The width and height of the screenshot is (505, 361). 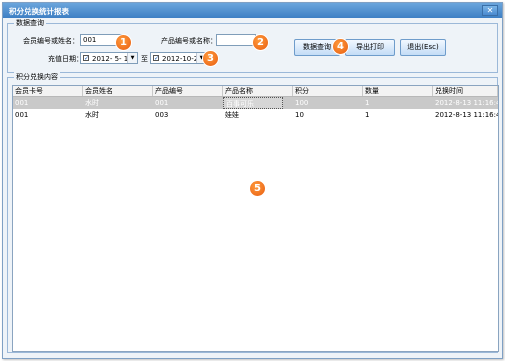 I want to click on col-header-product-name: 产品名称, so click(x=258, y=91).